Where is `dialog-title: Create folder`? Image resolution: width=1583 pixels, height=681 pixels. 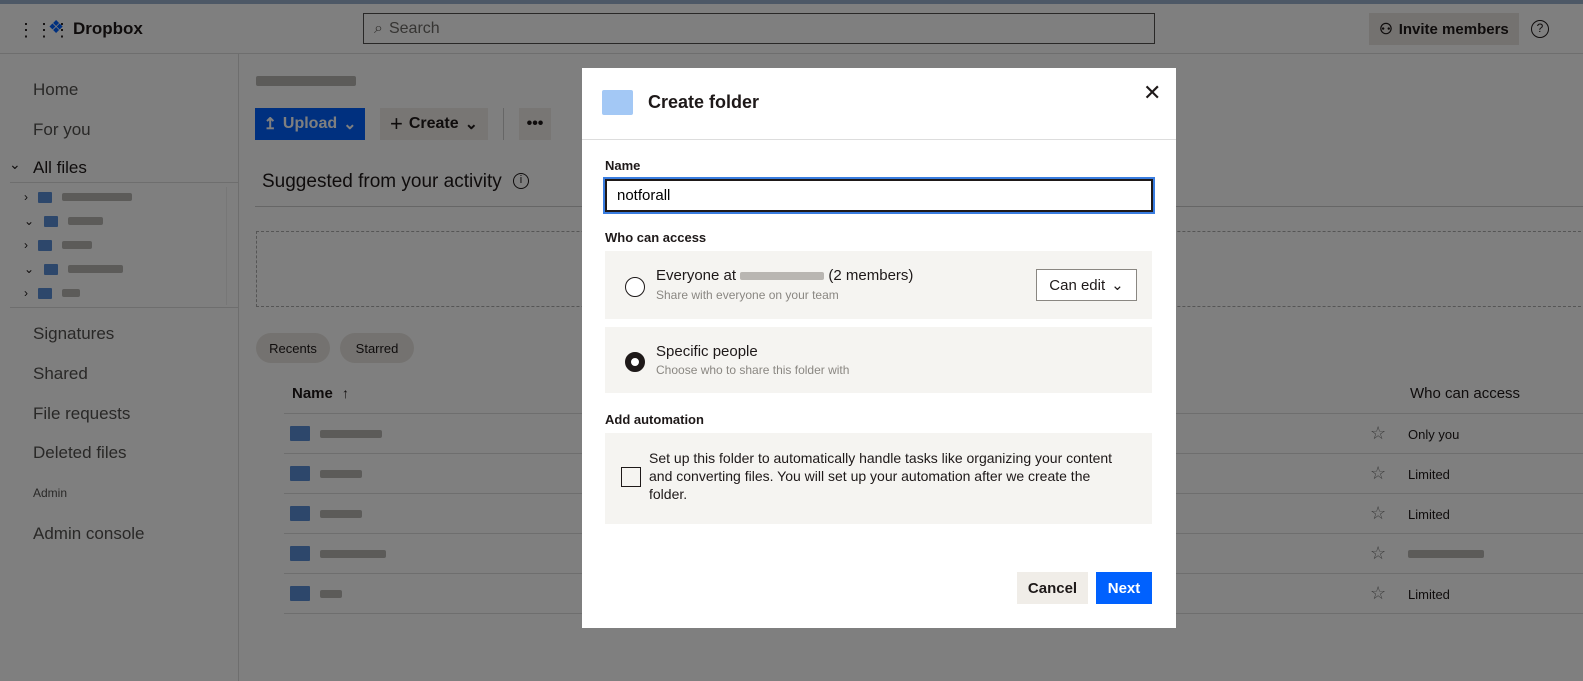
dialog-title: Create folder is located at coordinates (704, 102).